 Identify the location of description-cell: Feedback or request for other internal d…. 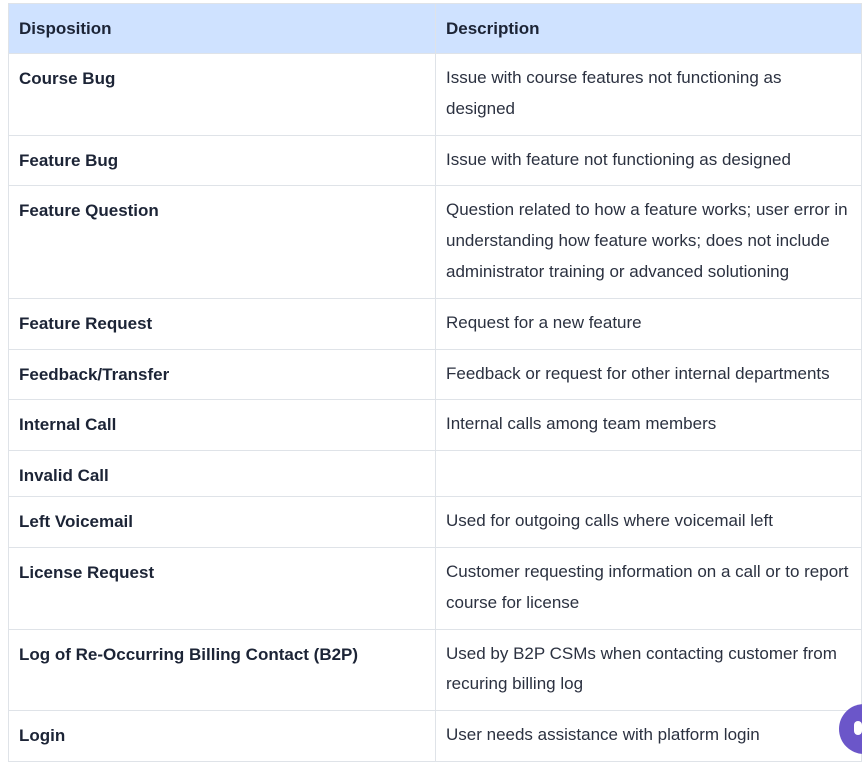
(648, 374).